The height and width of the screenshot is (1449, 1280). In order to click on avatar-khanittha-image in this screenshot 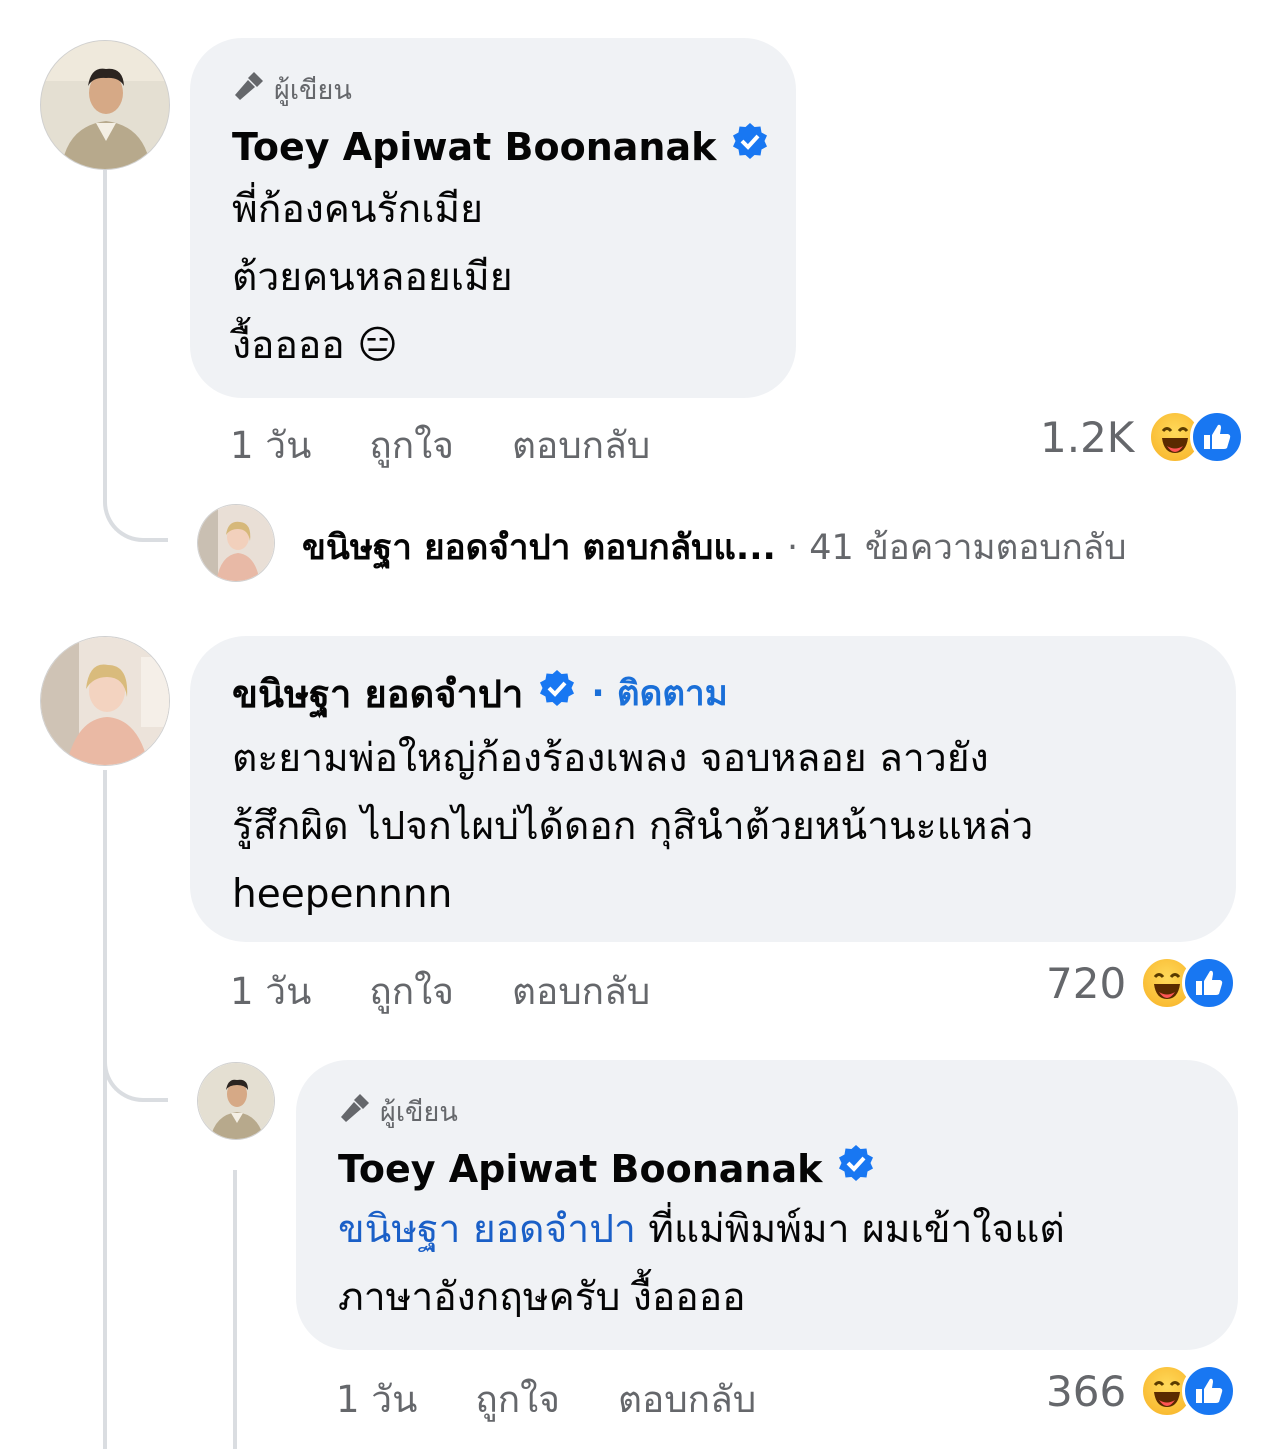, I will do `click(105, 701)`.